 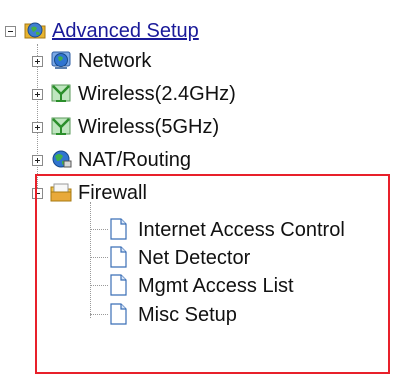 What do you see at coordinates (62, 159) in the screenshot?
I see `network-globe-icon` at bounding box center [62, 159].